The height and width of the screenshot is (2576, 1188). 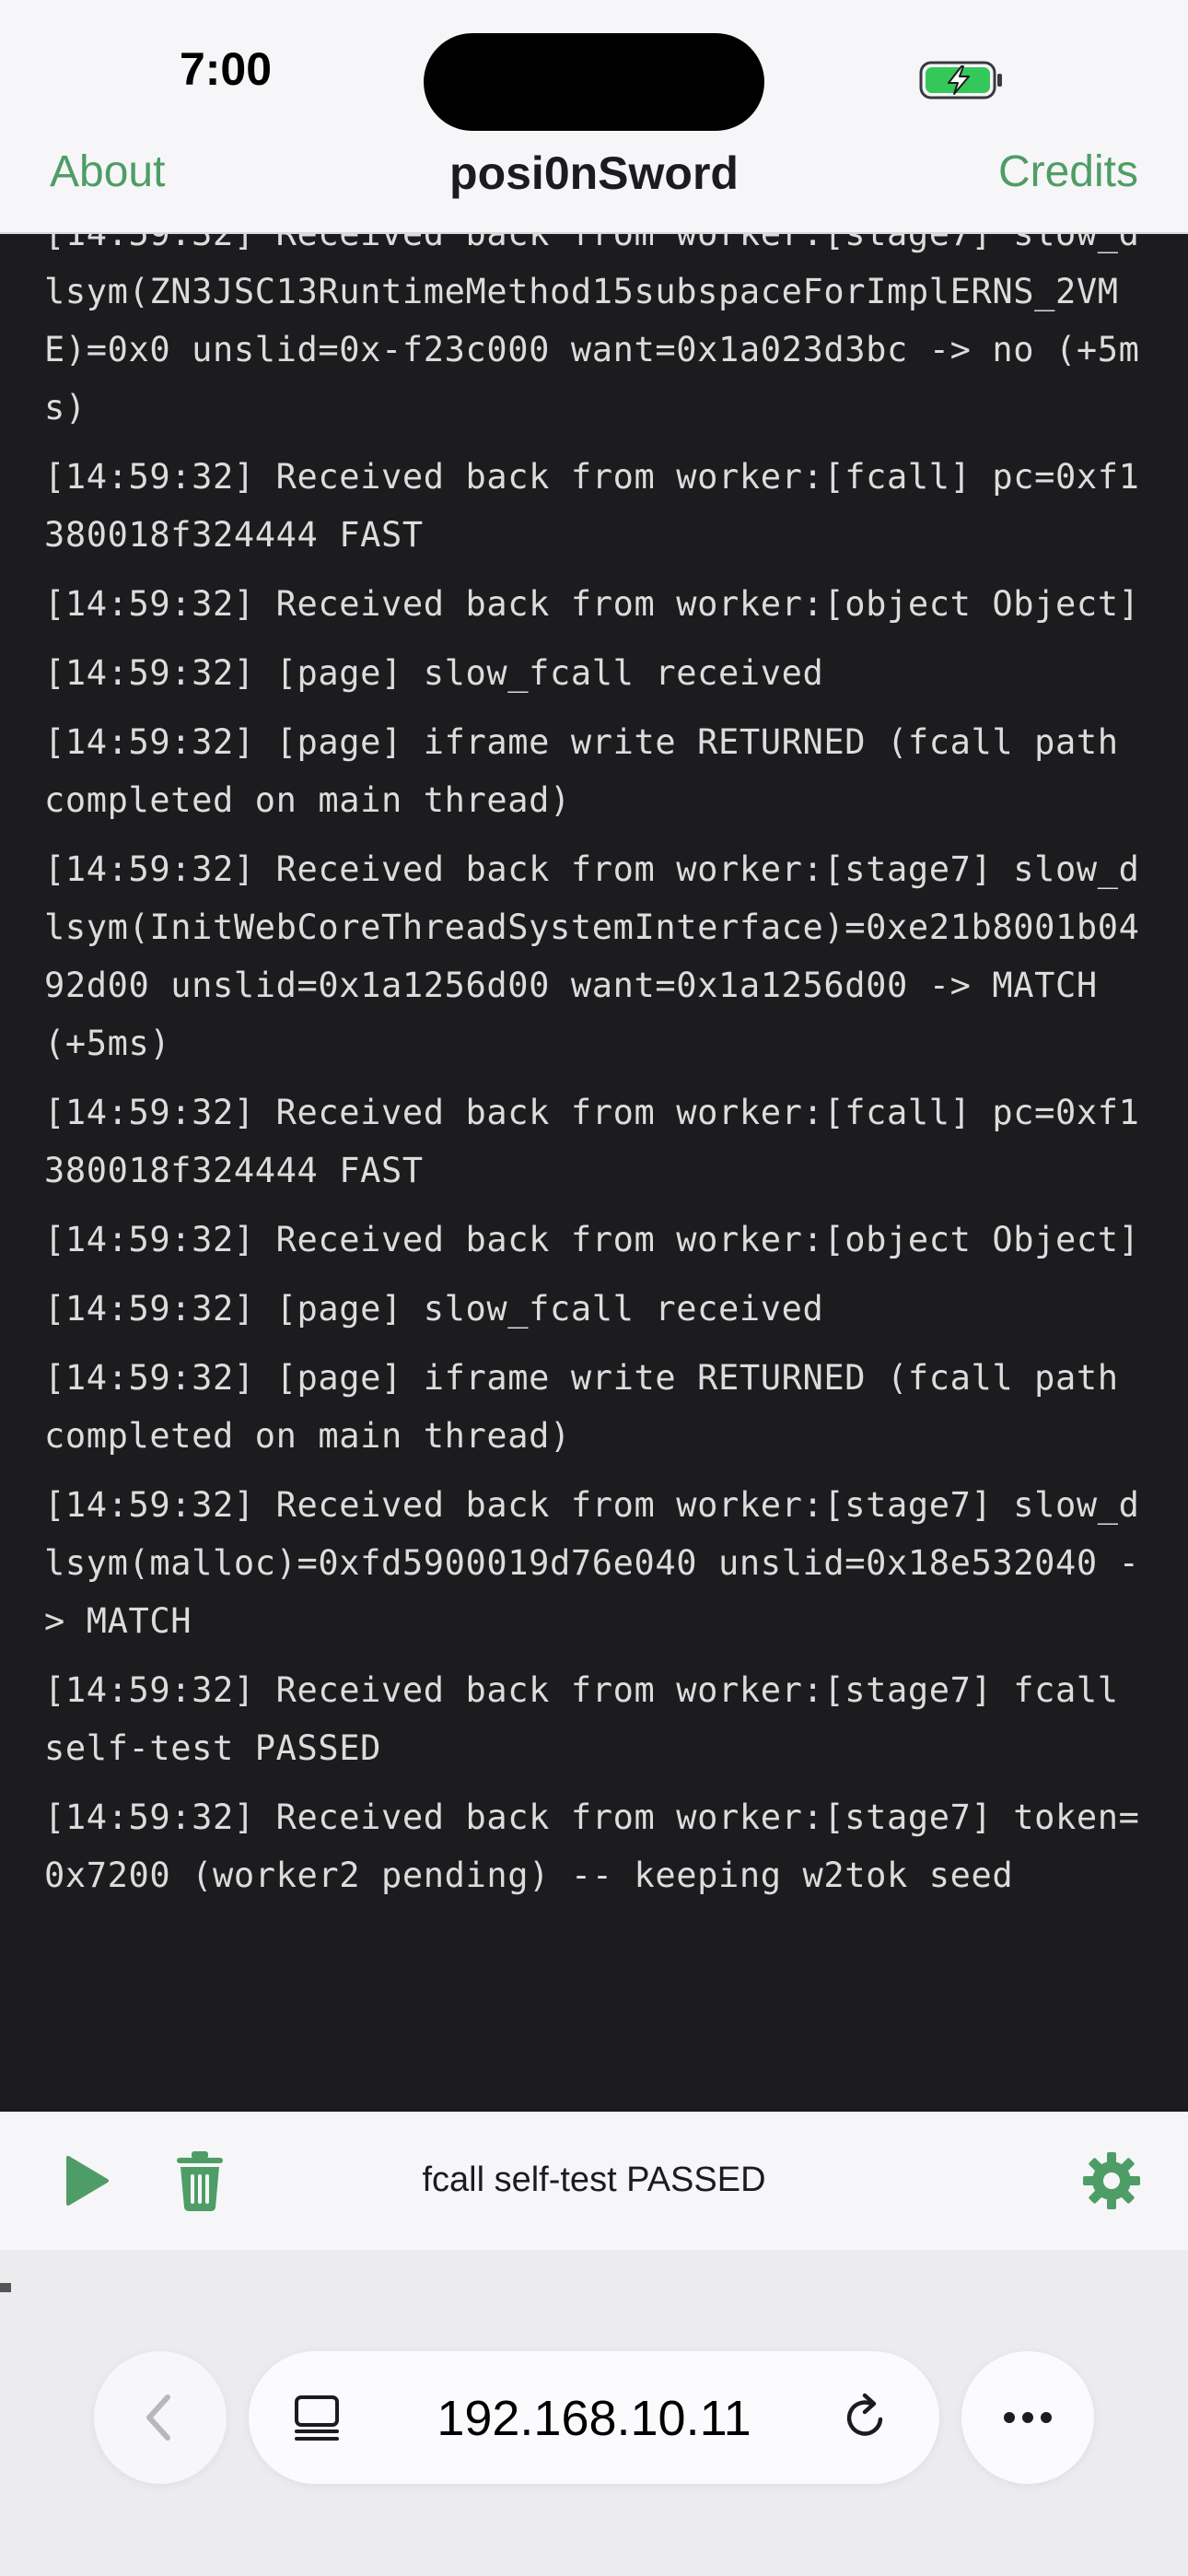 What do you see at coordinates (594, 173) in the screenshot?
I see `page-title: posi0nSword` at bounding box center [594, 173].